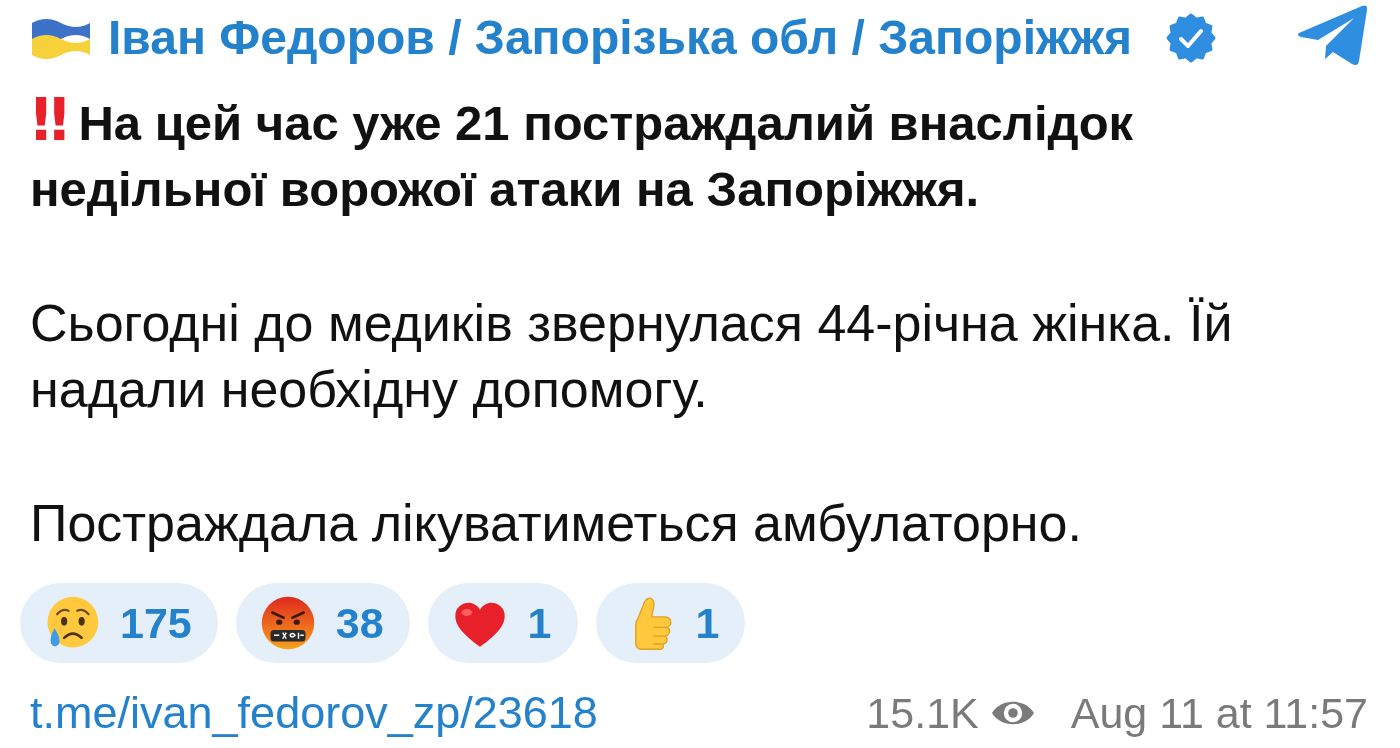  What do you see at coordinates (314, 713) in the screenshot?
I see `message-link: t.me/ivan_fedorov_zp/23618` at bounding box center [314, 713].